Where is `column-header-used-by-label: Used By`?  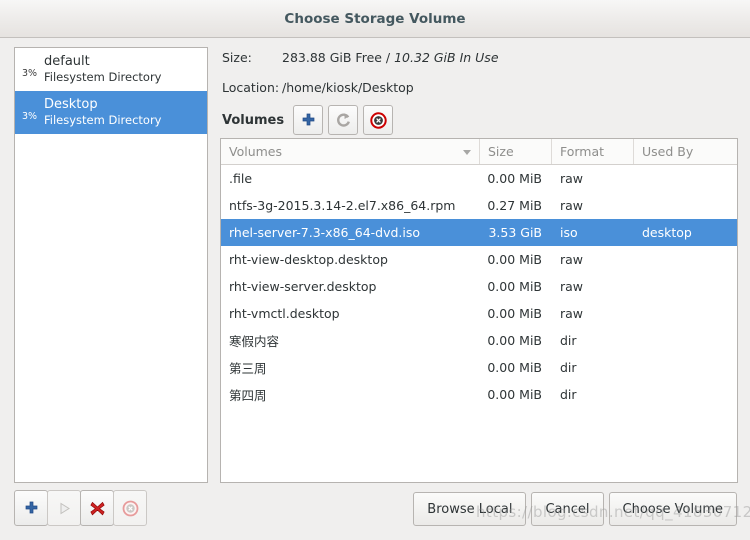
column-header-used-by-label: Used By is located at coordinates (668, 151).